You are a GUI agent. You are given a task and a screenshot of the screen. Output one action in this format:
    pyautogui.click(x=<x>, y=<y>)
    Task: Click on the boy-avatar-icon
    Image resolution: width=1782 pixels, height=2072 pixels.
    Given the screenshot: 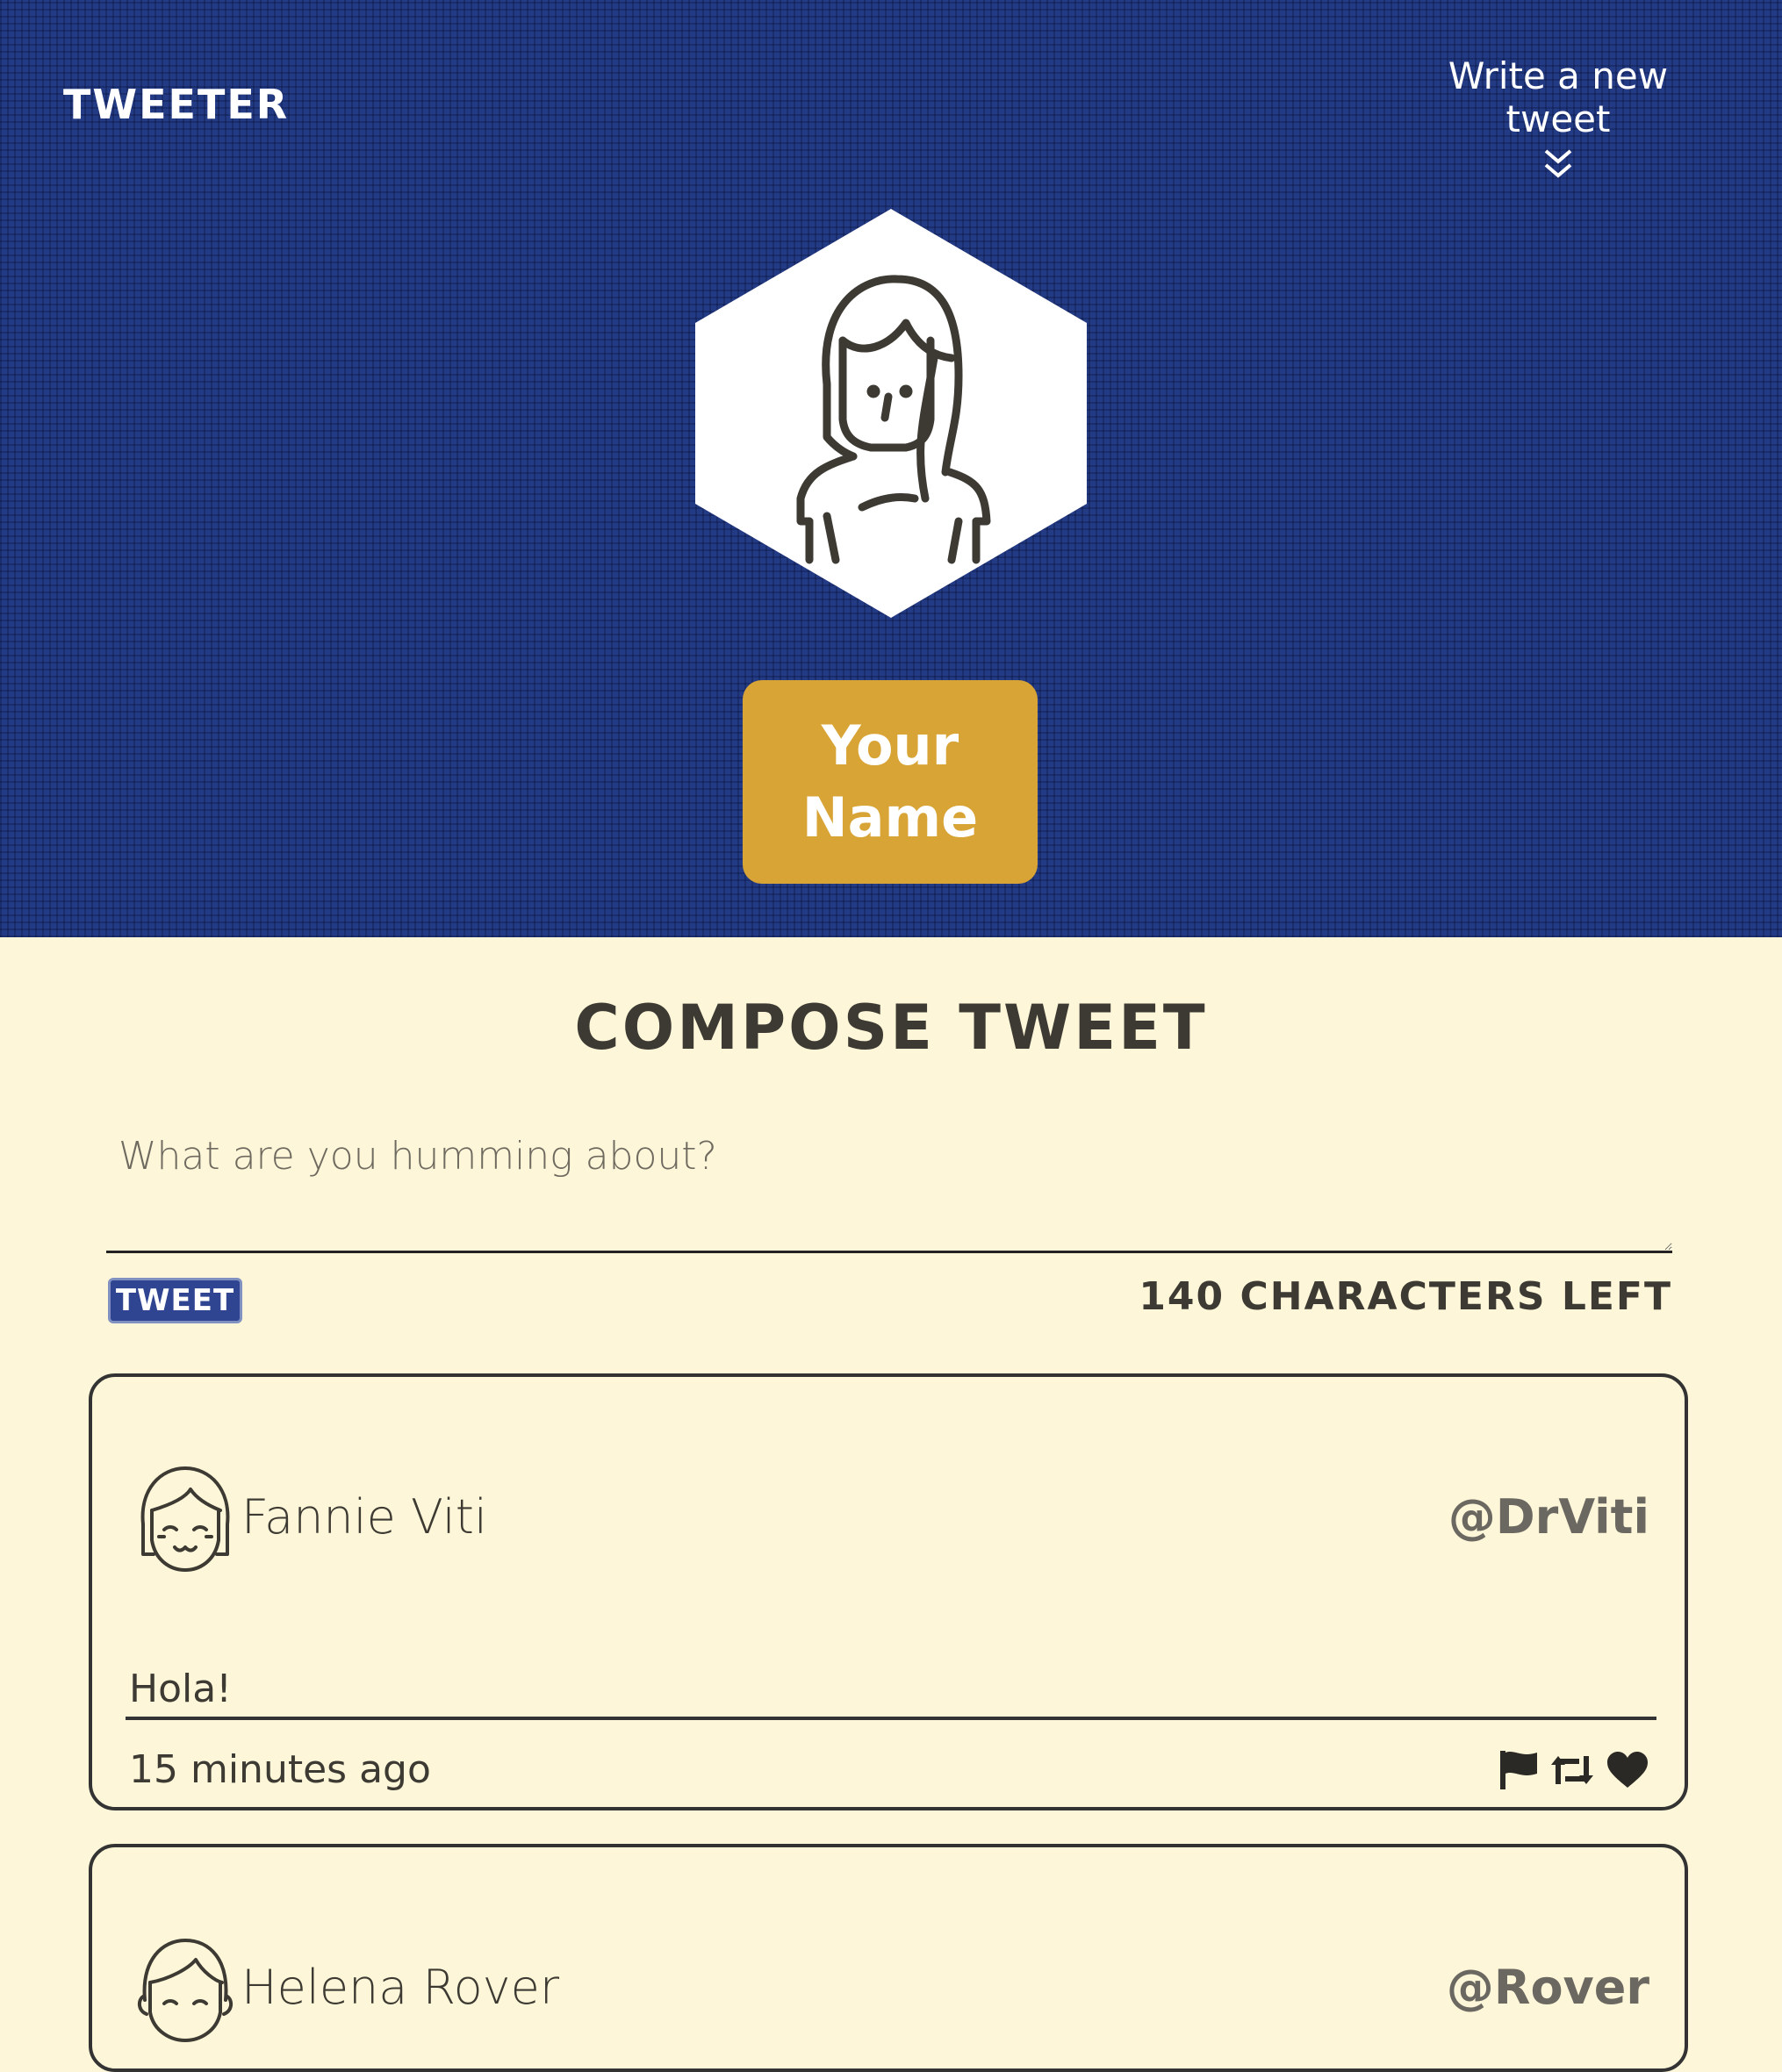 What is the action you would take?
    pyautogui.click(x=185, y=1990)
    